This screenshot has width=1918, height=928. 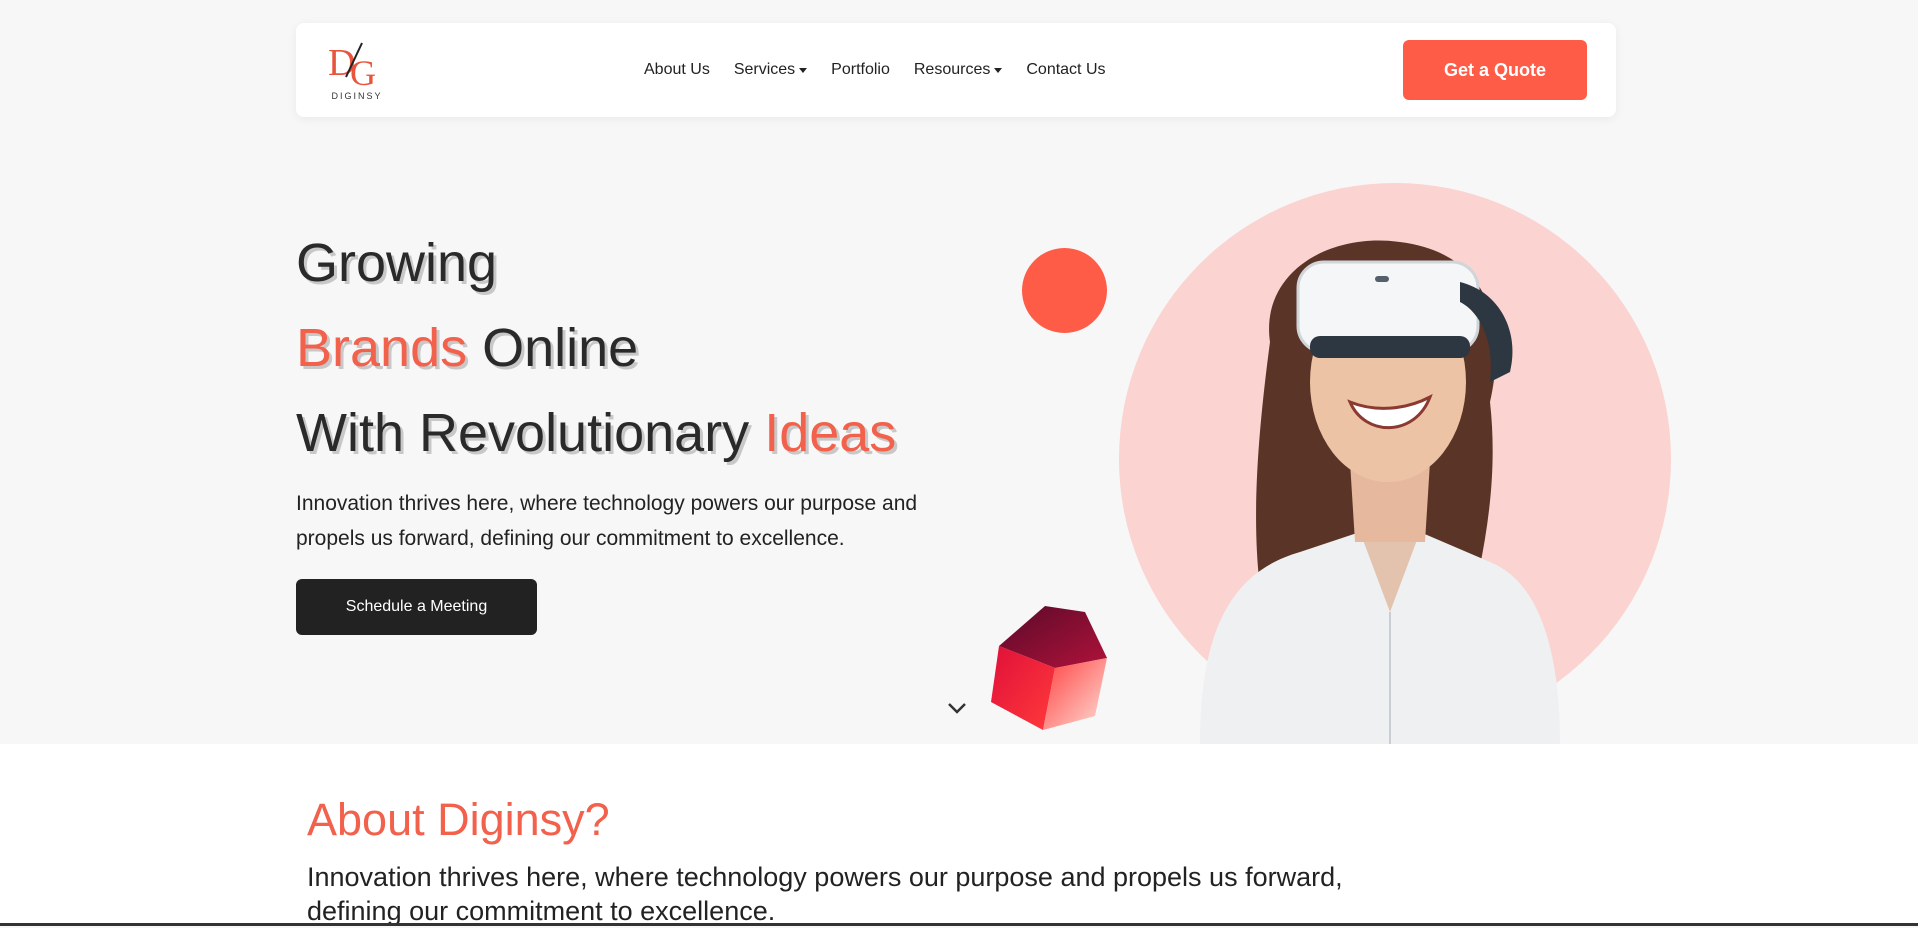 I want to click on hero-headline-text: Online, so click(x=553, y=348).